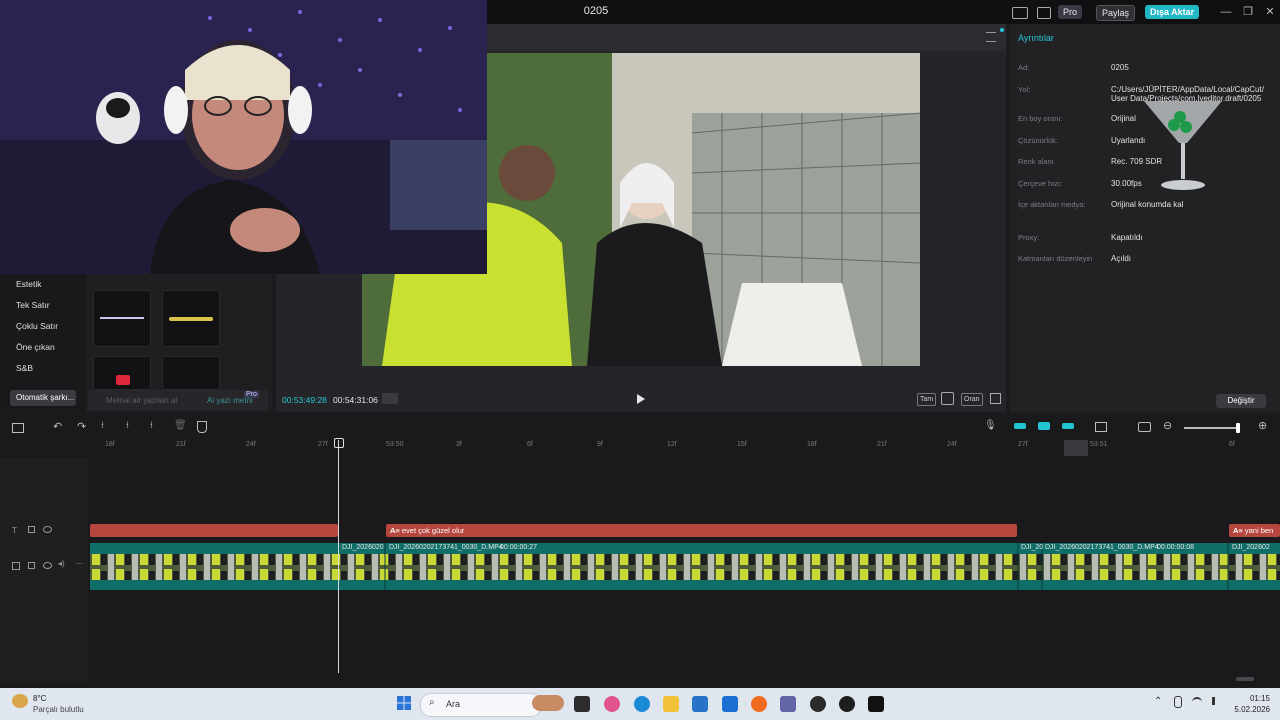 The image size is (1280, 720). Describe the element at coordinates (788, 704) in the screenshot. I see `teams-icon` at that location.